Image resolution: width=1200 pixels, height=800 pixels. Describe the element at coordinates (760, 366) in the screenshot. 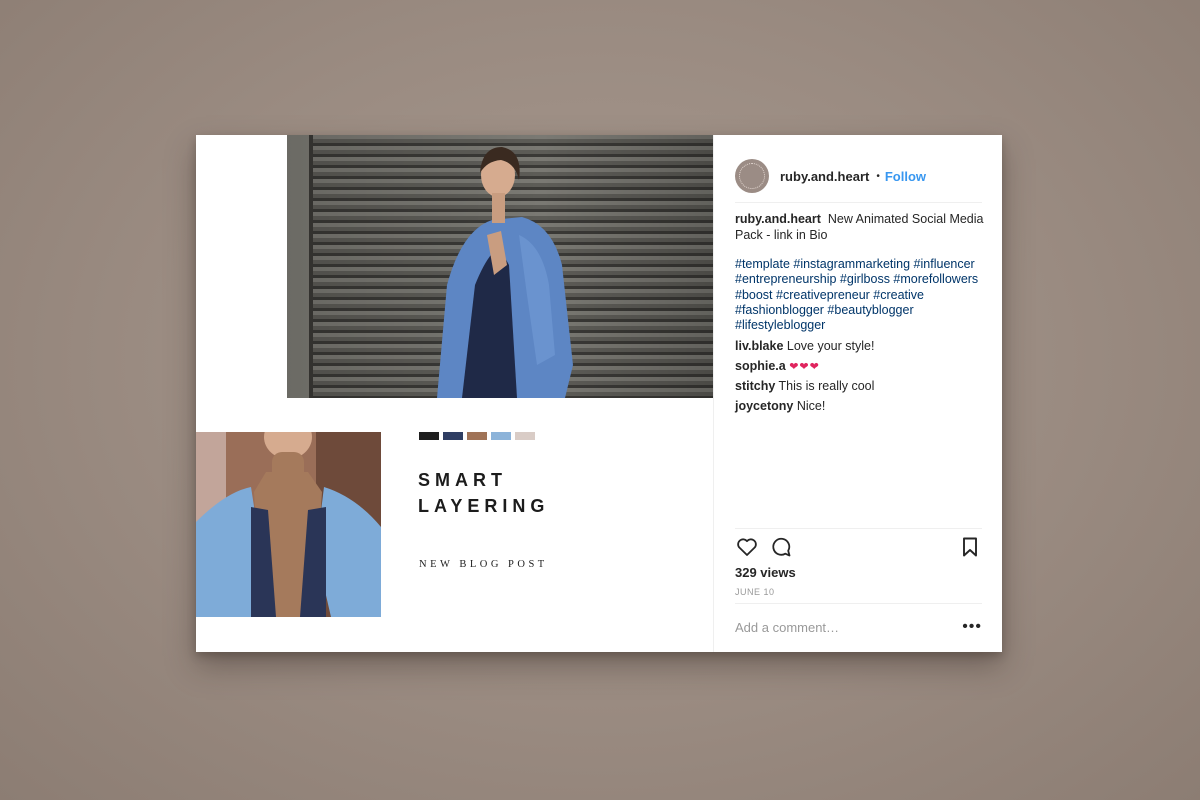

I see `comment-username: sophie.a` at that location.